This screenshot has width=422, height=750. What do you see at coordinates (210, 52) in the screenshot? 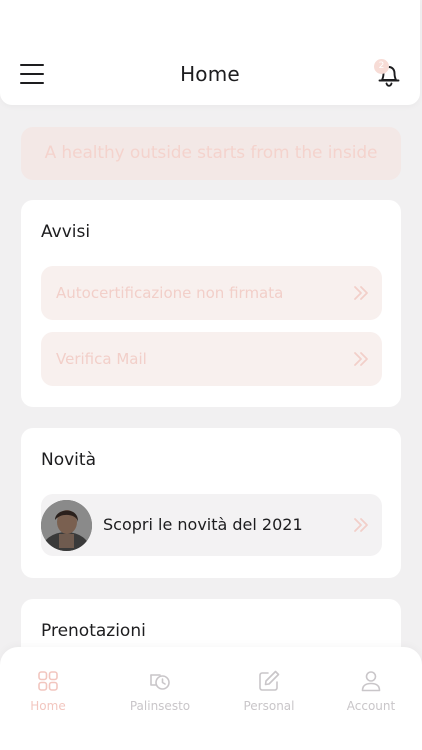
I see `top-app-bar: Home 2` at bounding box center [210, 52].